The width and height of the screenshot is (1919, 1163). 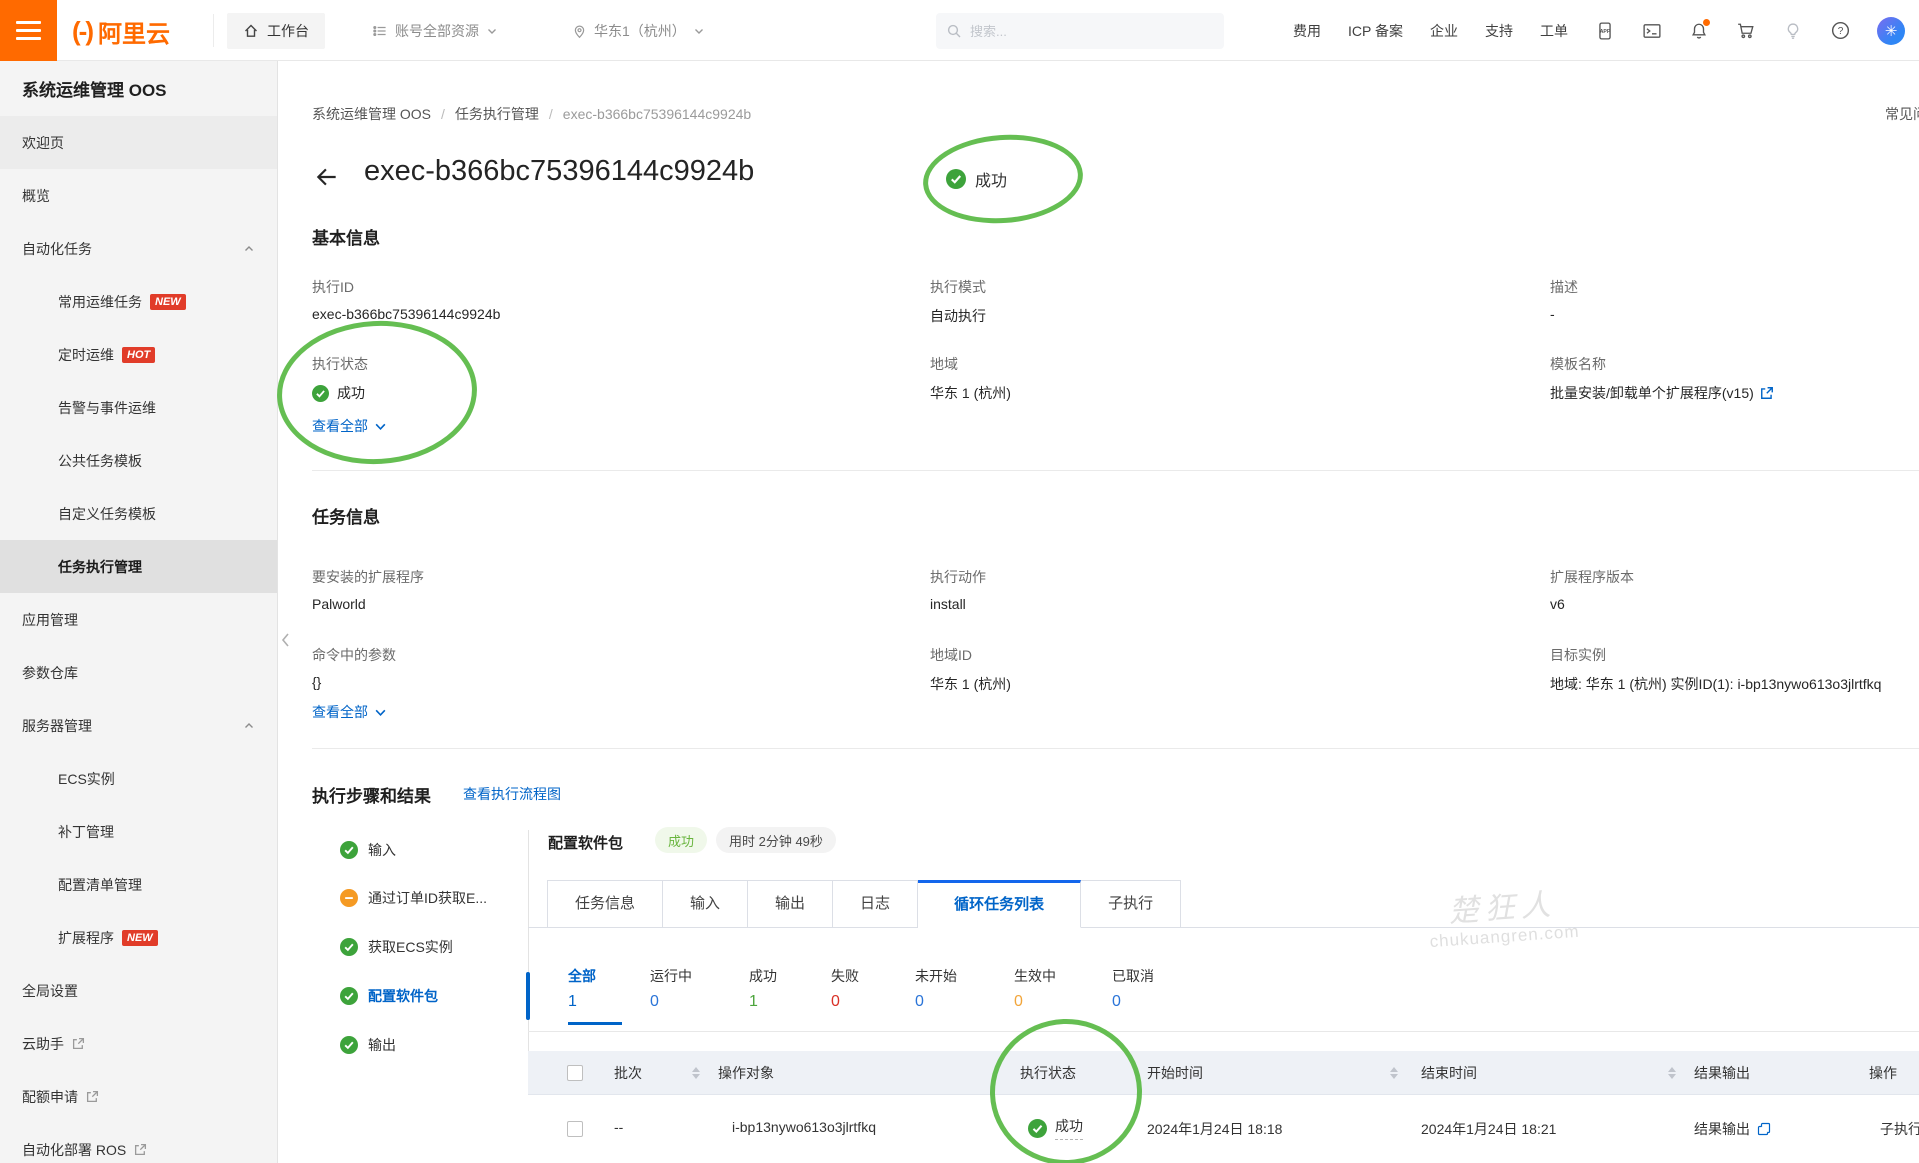 What do you see at coordinates (389, 996) in the screenshot?
I see `step-configure-package: 配置软件包` at bounding box center [389, 996].